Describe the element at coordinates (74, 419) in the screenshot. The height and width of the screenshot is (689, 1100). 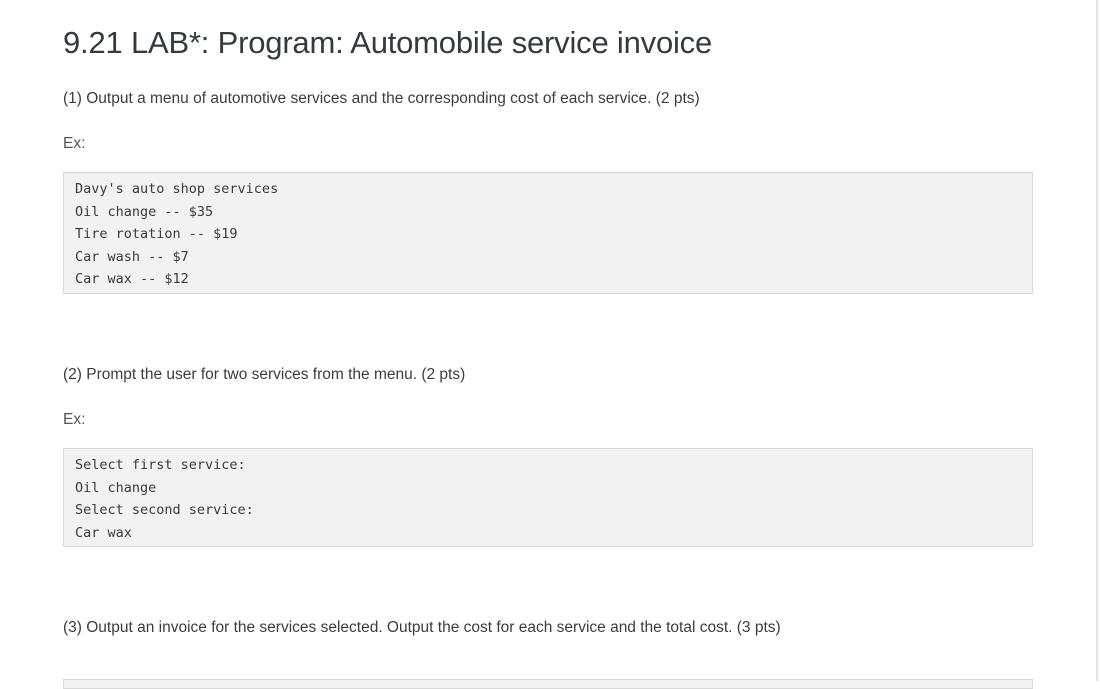
I see `step-2-example-label: Ex:` at that location.